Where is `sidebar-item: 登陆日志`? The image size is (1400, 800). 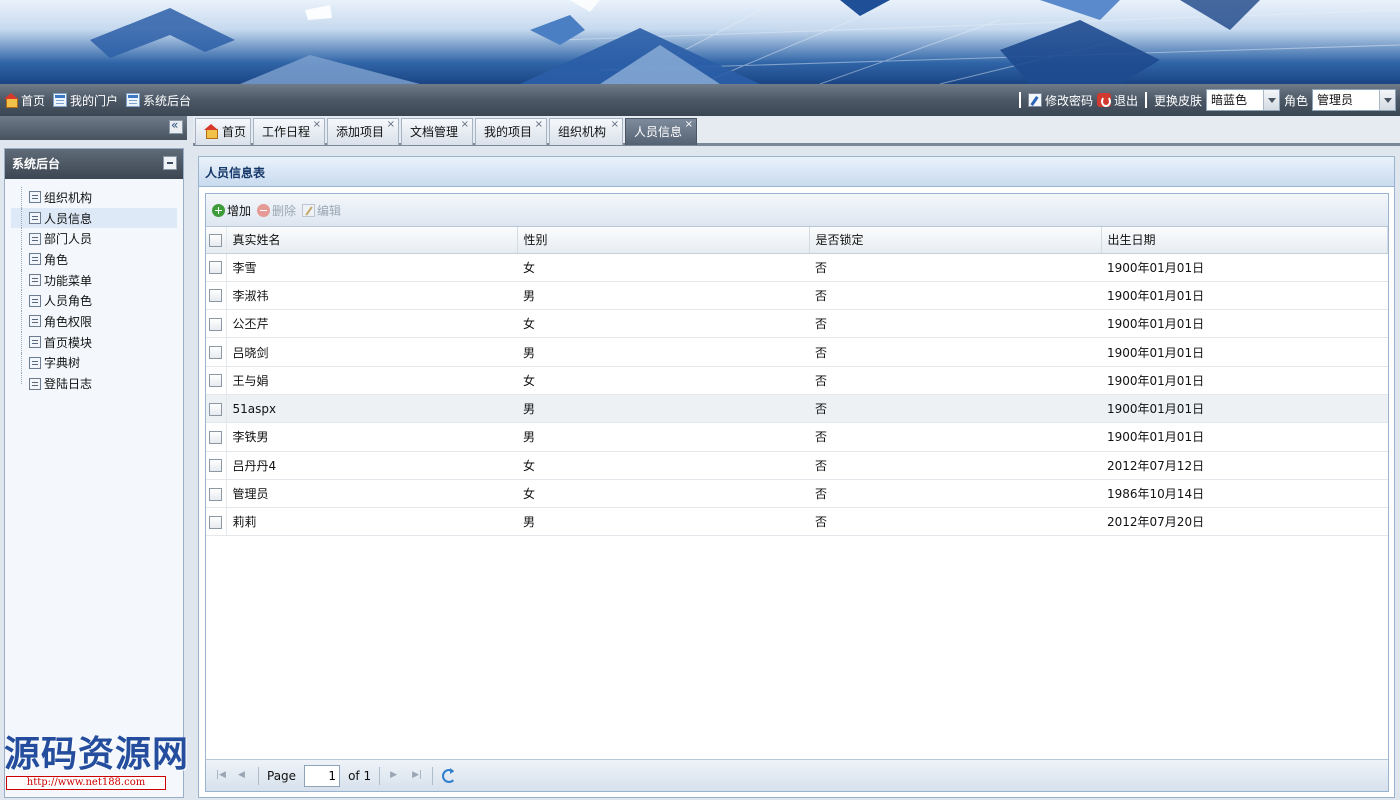
sidebar-item: 登陆日志 is located at coordinates (94, 383).